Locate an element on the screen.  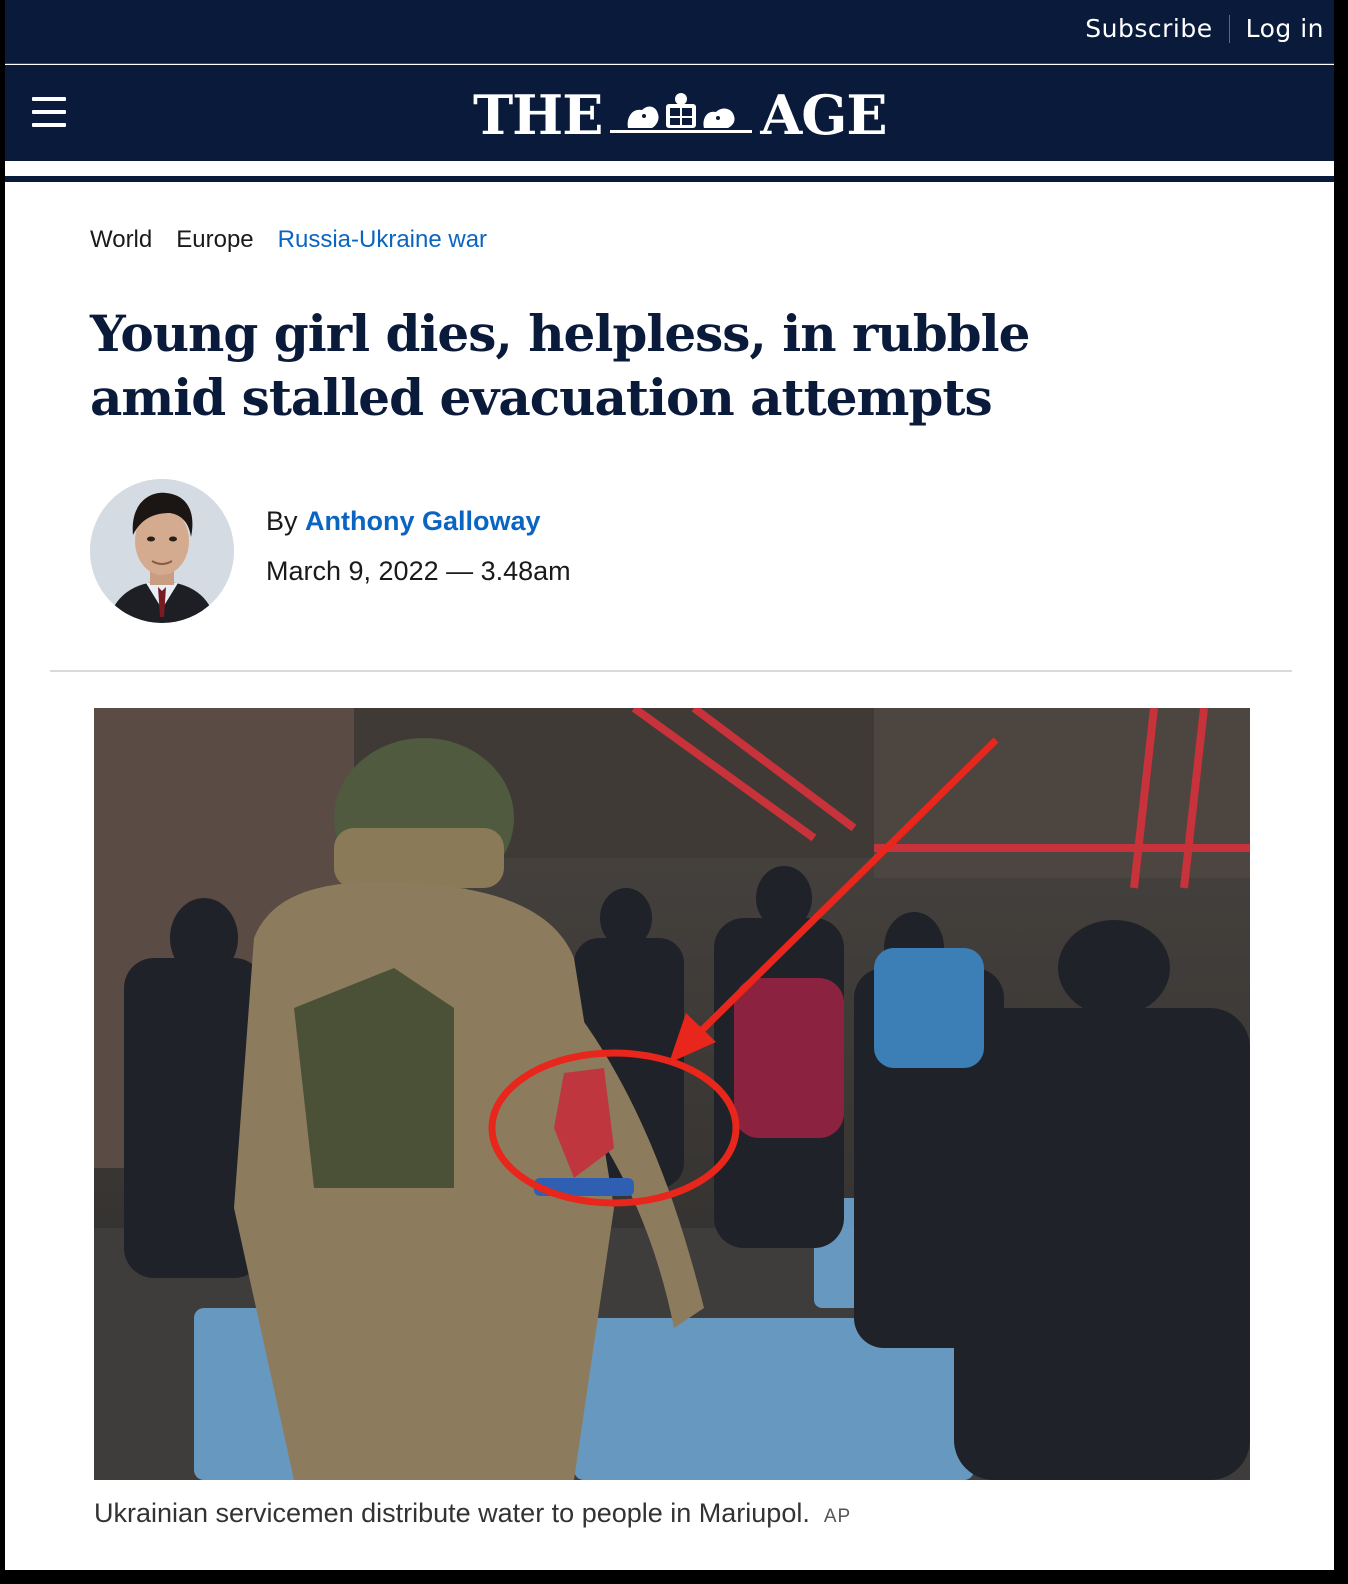
section-divider is located at coordinates (671, 671).